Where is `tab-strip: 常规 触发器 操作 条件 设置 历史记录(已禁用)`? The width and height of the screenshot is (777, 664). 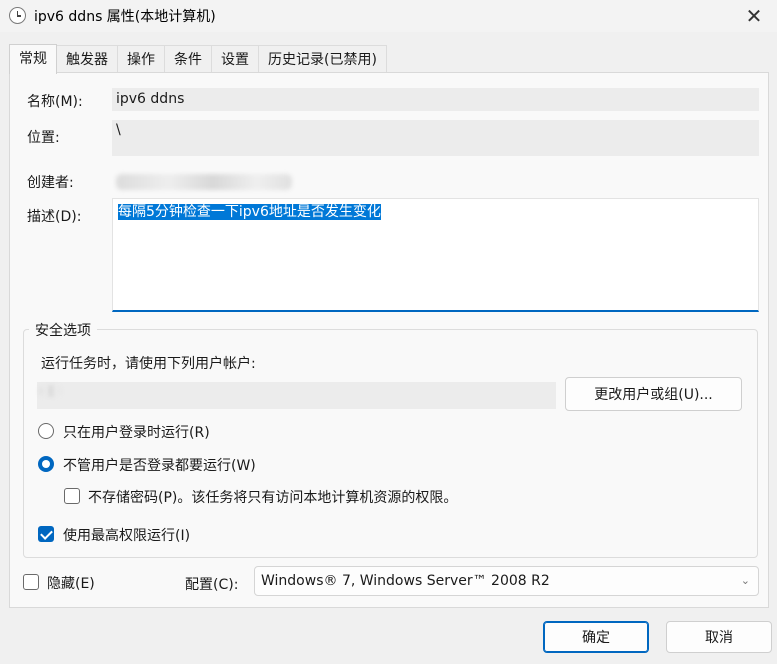
tab-strip: 常规 触发器 操作 条件 设置 历史记录(已禁用) is located at coordinates (198, 59).